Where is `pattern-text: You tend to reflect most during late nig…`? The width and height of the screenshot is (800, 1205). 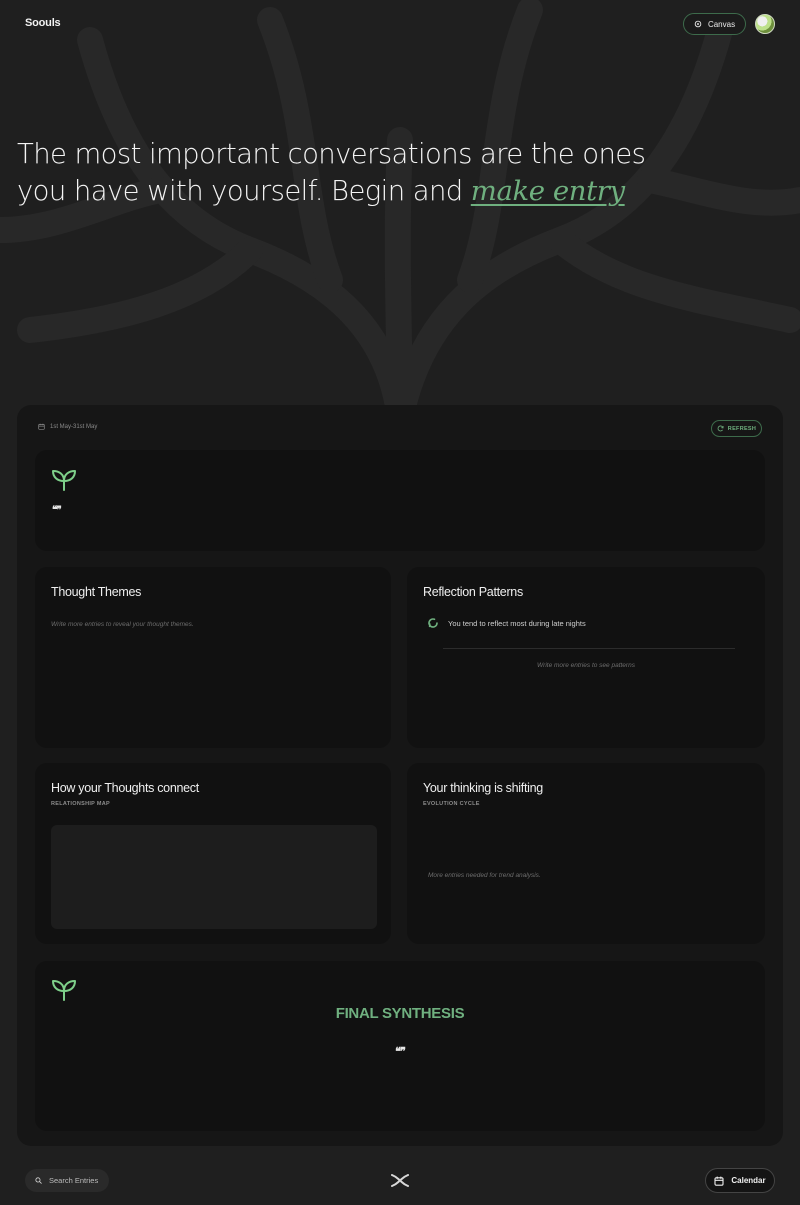 pattern-text: You tend to reflect most during late nig… is located at coordinates (517, 623).